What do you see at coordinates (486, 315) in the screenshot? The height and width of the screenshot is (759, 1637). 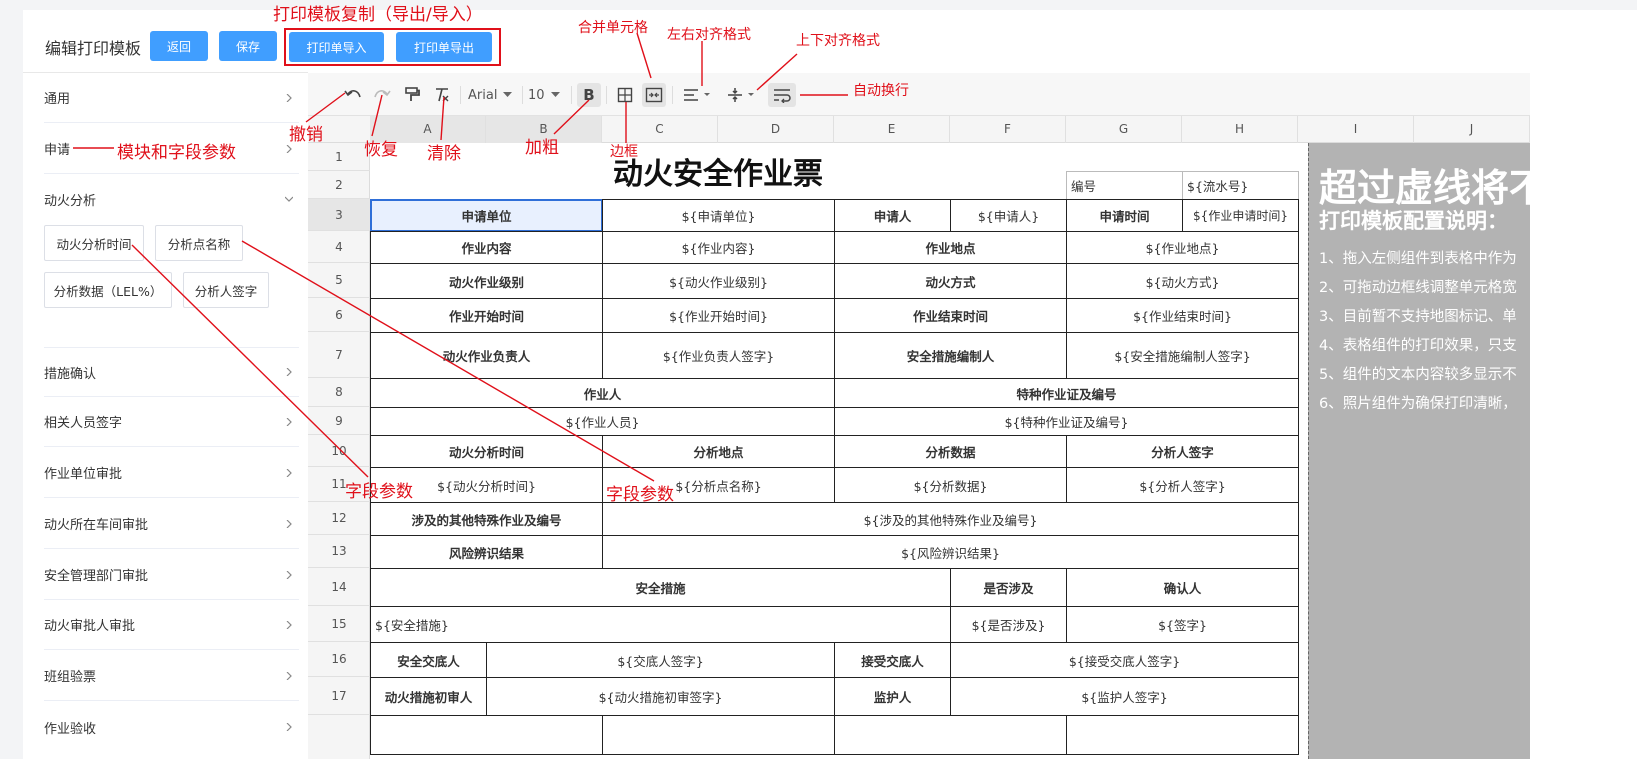 I see `cell-a6: 作业开始时间` at bounding box center [486, 315].